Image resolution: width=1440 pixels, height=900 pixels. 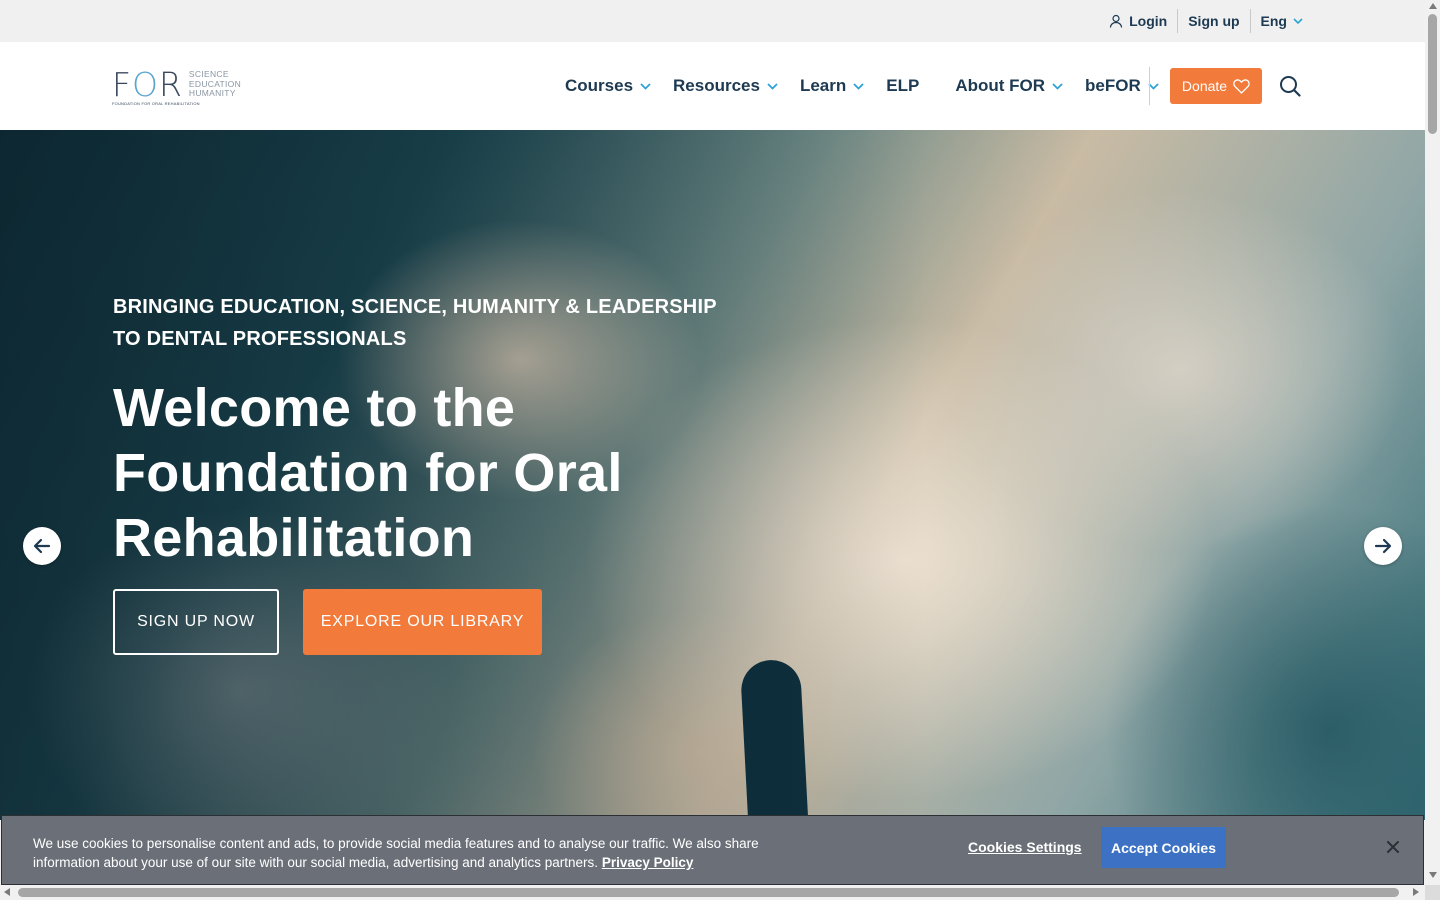 I want to click on accept-cookies-button: Accept Cookies, so click(x=1163, y=847).